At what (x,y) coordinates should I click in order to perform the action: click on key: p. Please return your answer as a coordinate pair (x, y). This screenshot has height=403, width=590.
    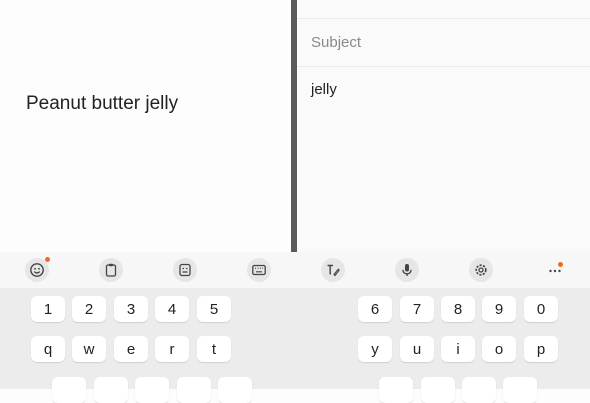
    Looking at the image, I should click on (541, 349).